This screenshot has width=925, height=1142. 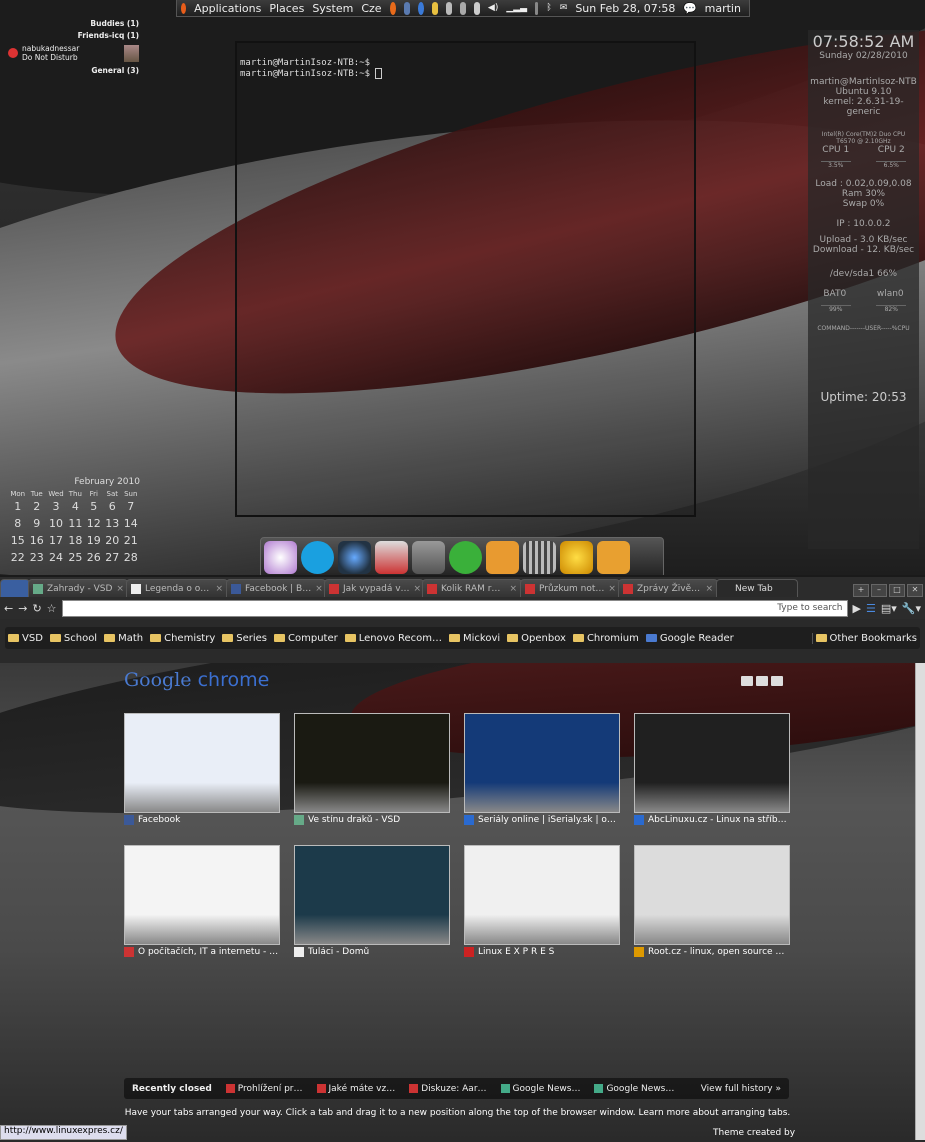 I want to click on thumbnail-label: Facebook, so click(x=202, y=820).